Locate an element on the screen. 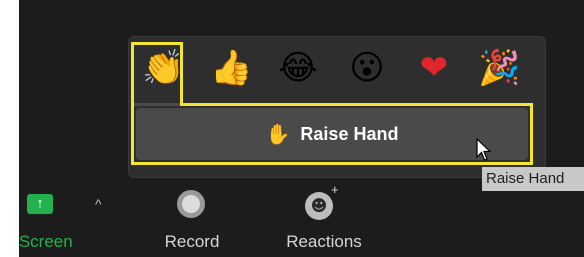 This screenshot has width=584, height=257. chevron-up-icon: ^ is located at coordinates (98, 204).